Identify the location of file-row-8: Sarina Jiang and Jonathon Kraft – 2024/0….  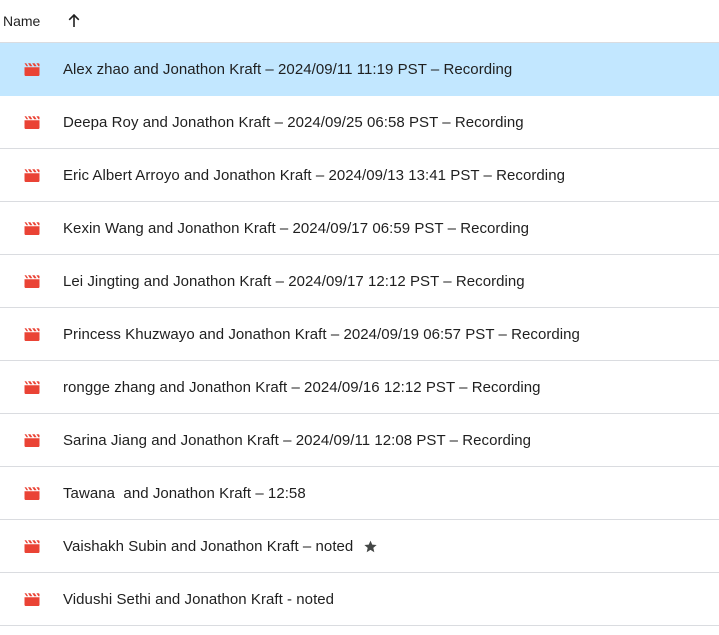
(359, 440).